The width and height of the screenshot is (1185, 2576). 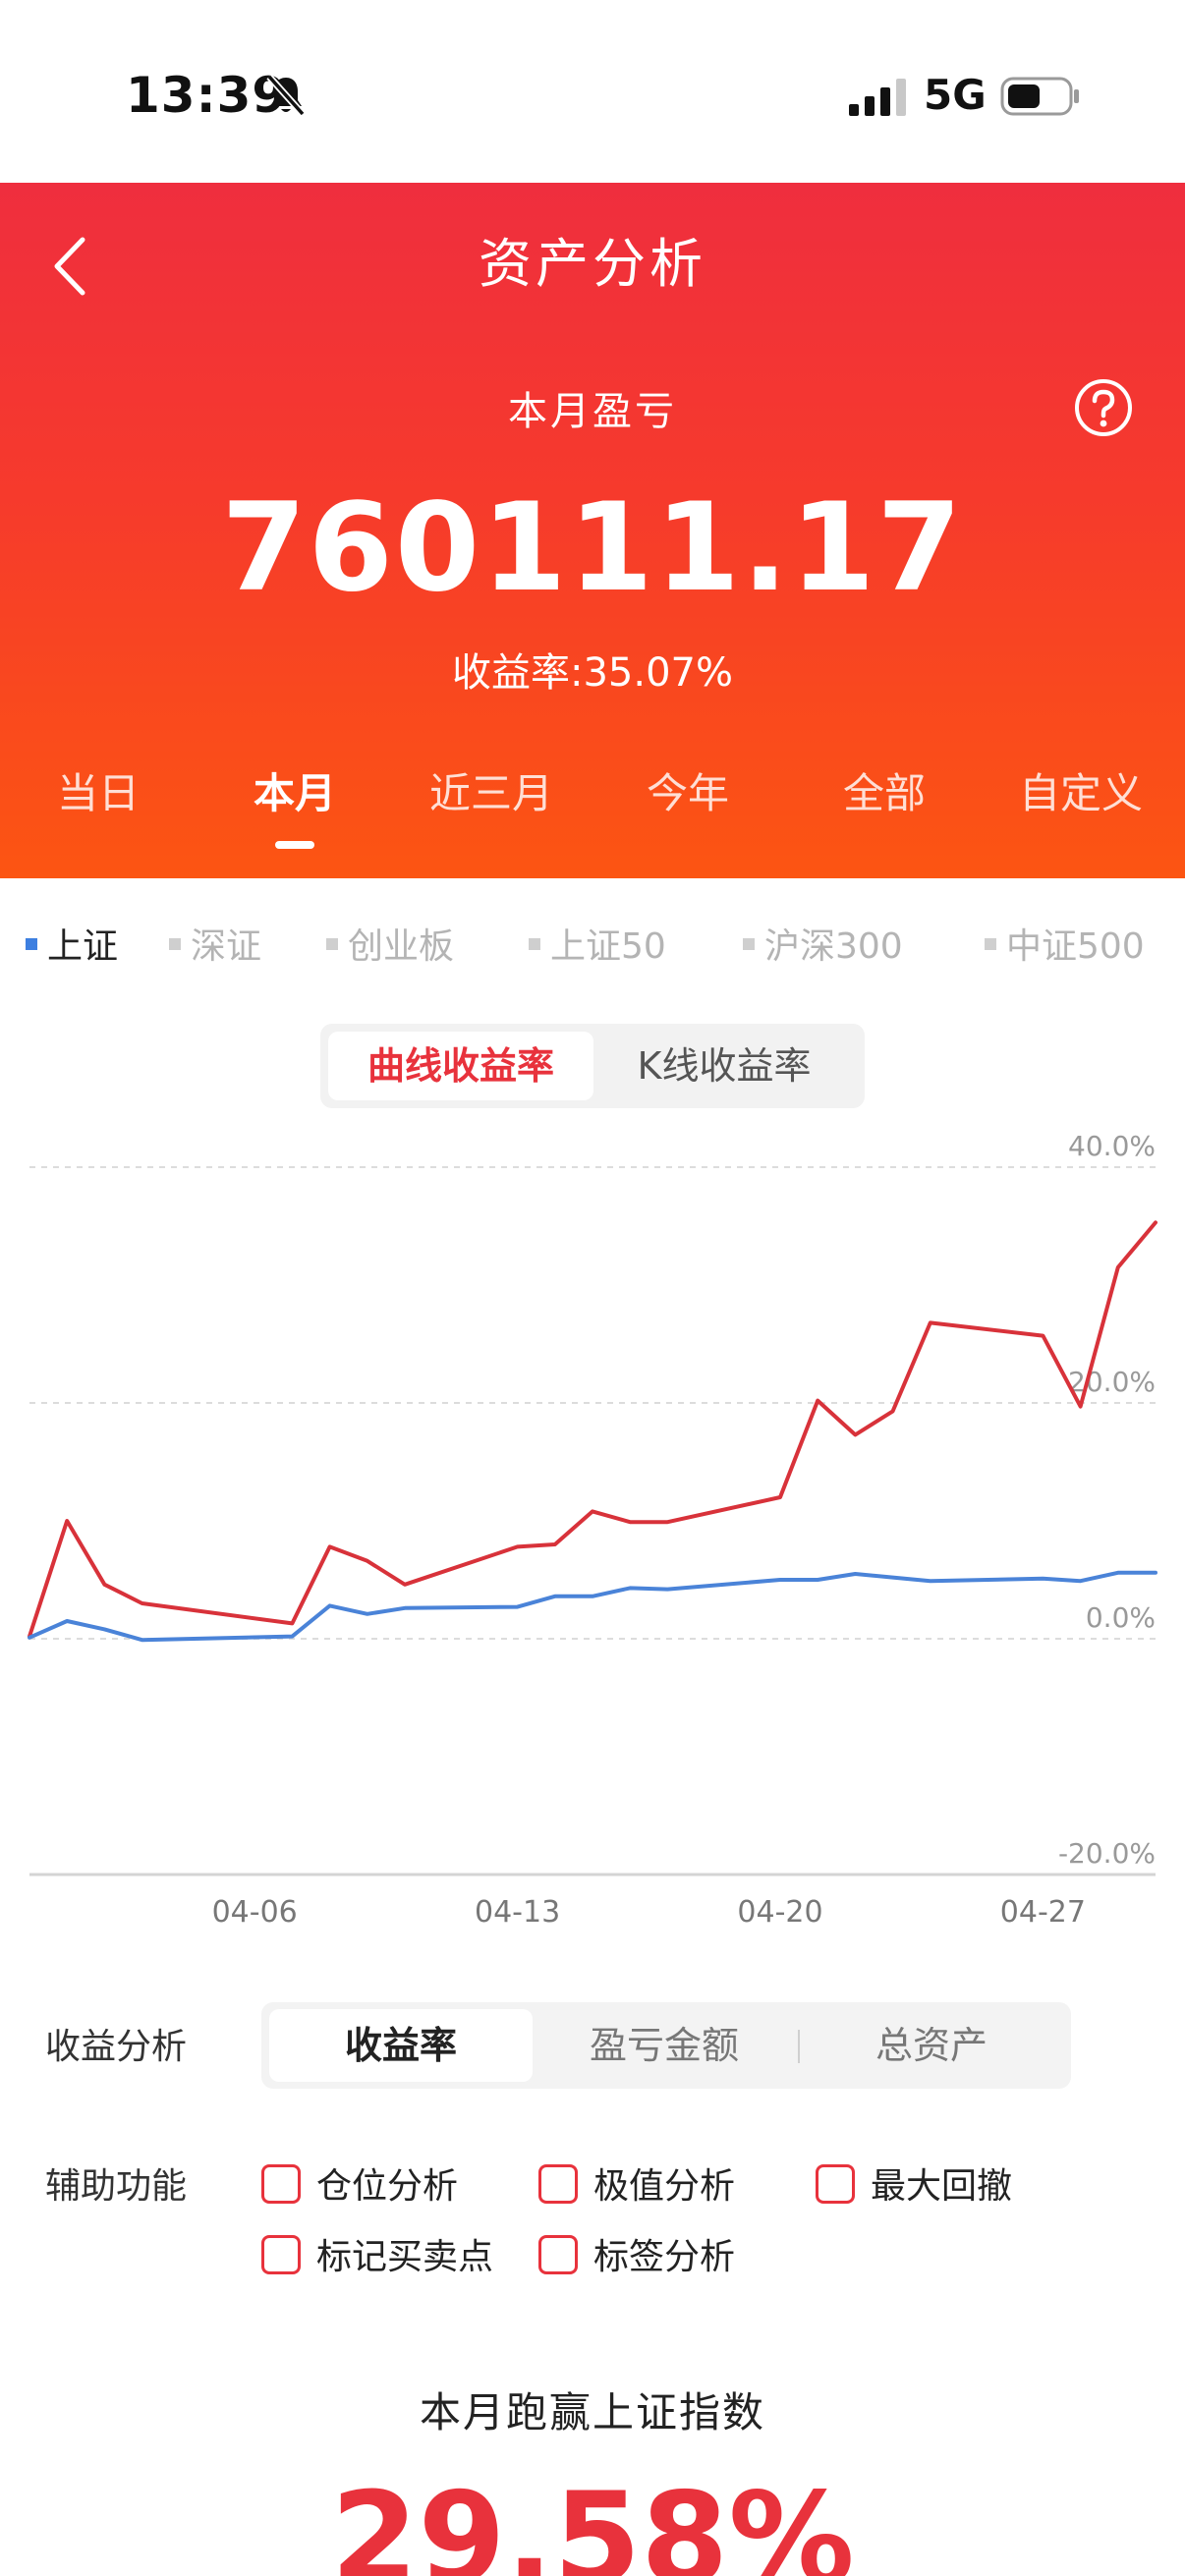 I want to click on tab-this-month: 本月, so click(x=295, y=790).